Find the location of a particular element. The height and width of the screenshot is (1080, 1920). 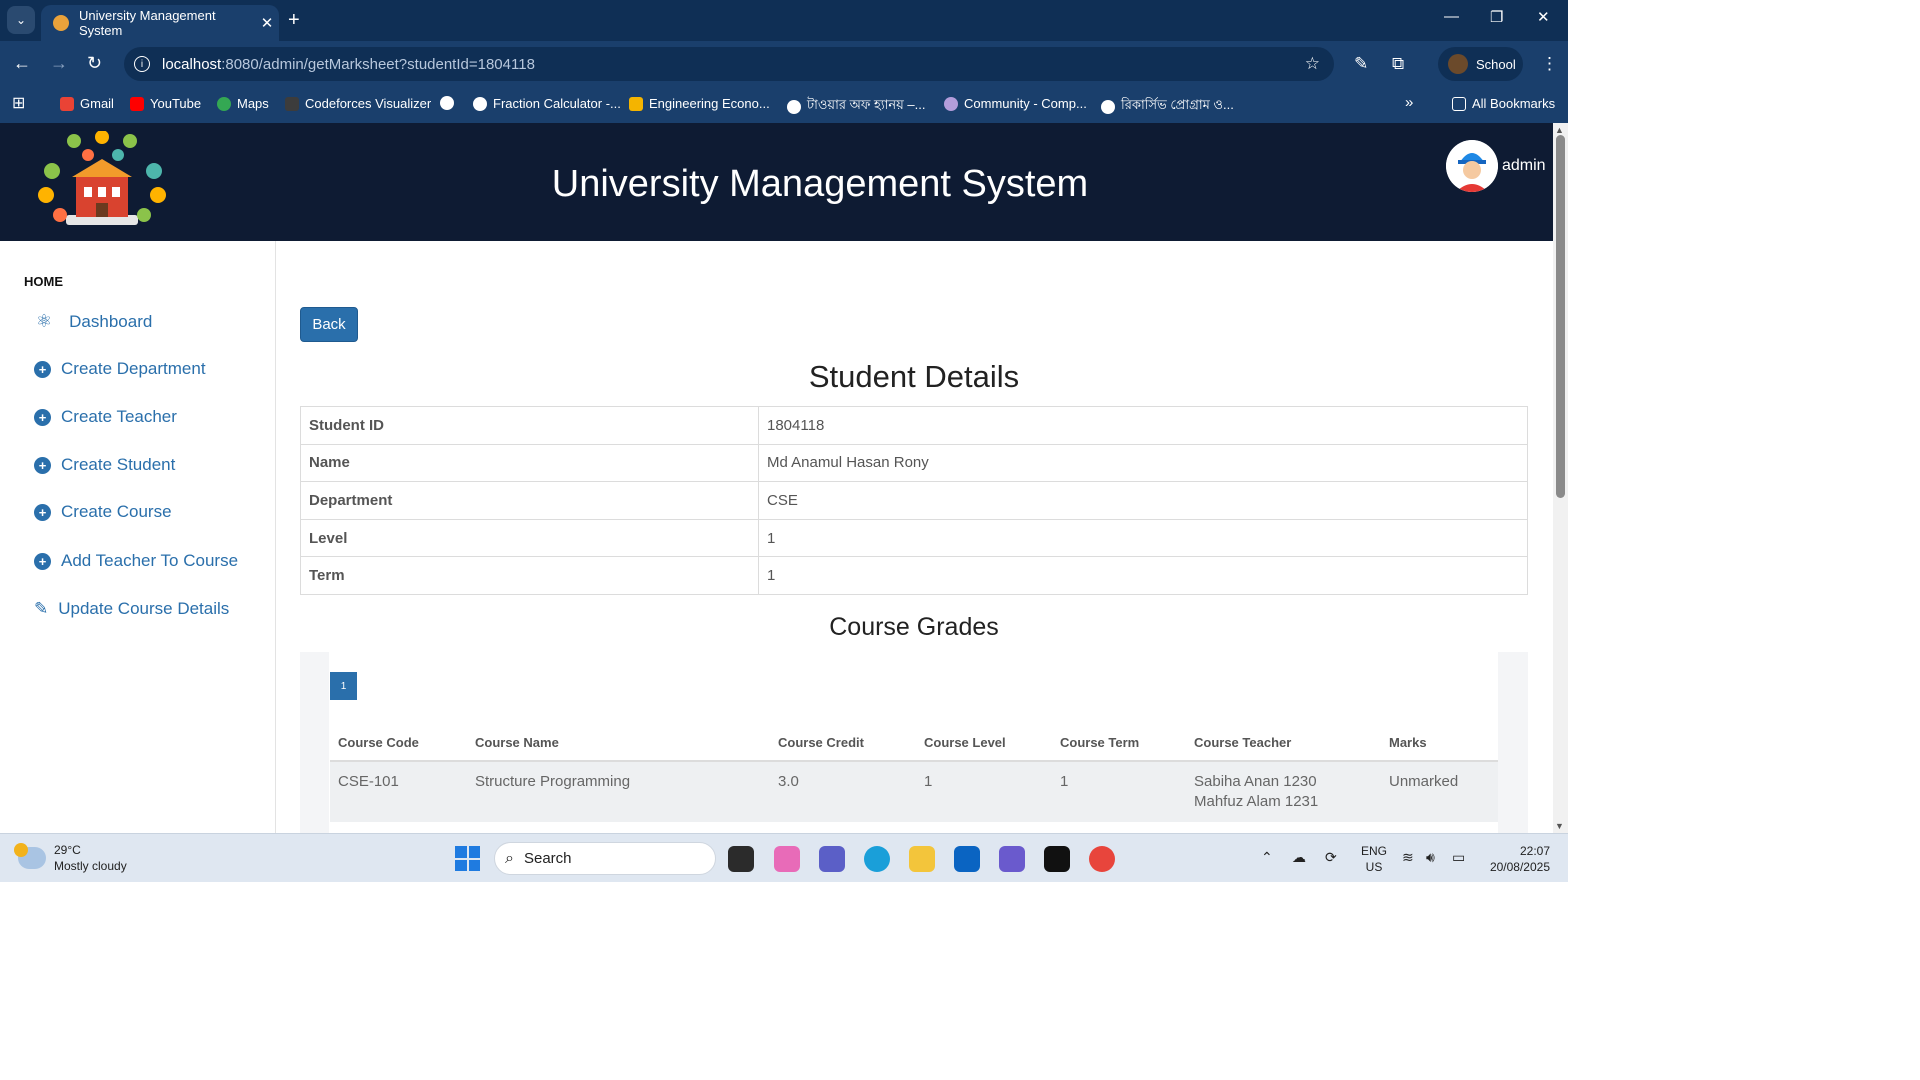

page-number-button: 1 is located at coordinates (343, 686).